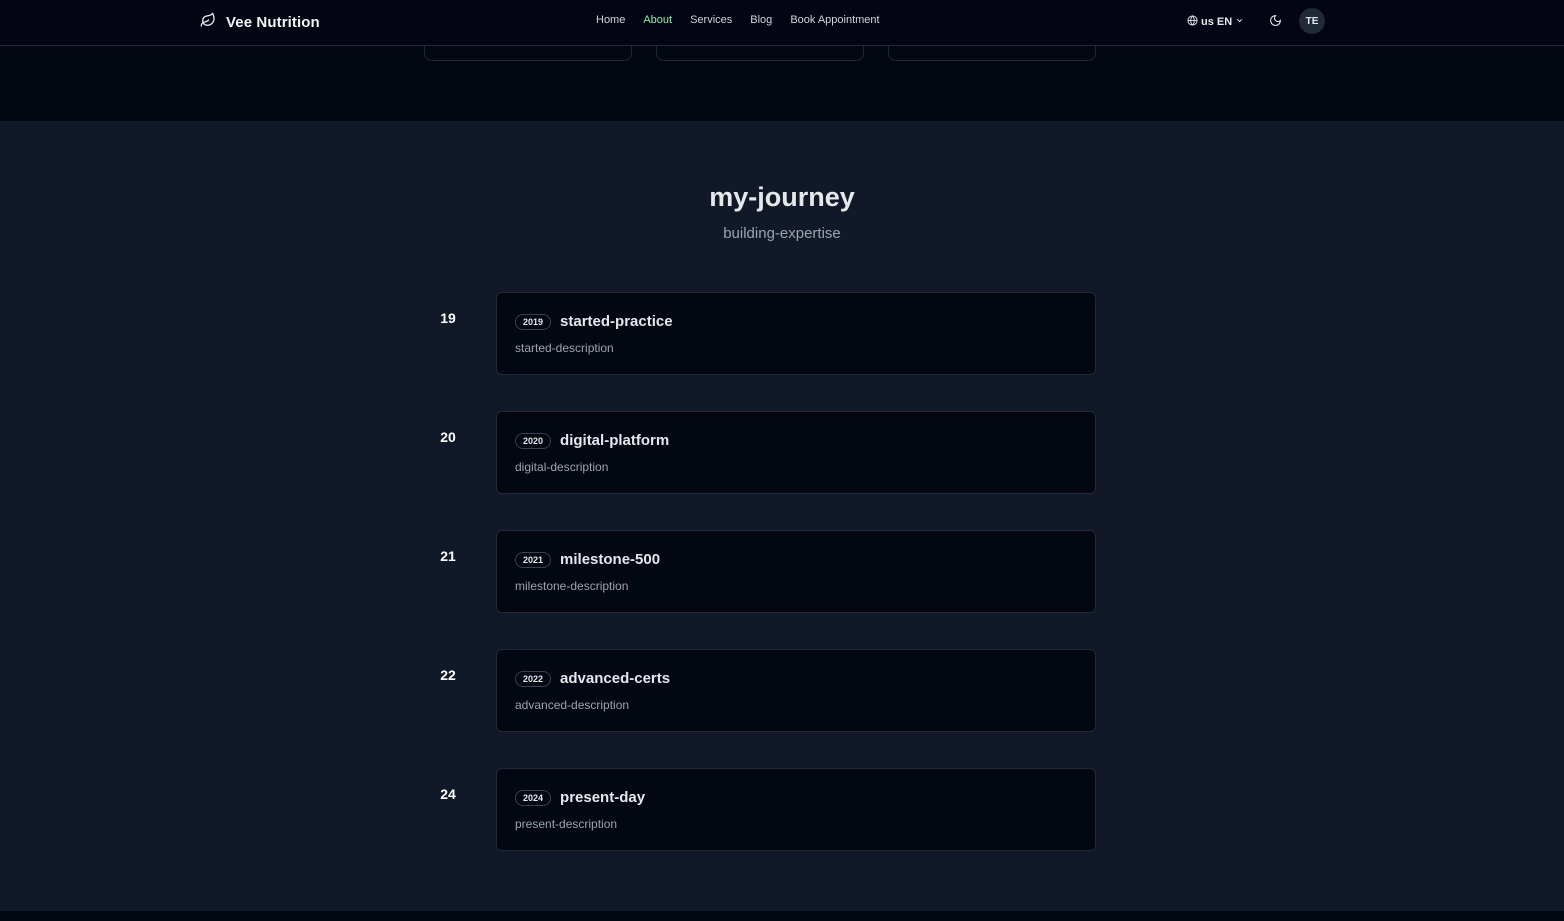 This screenshot has width=1564, height=921. I want to click on leaf-icon, so click(208, 22).